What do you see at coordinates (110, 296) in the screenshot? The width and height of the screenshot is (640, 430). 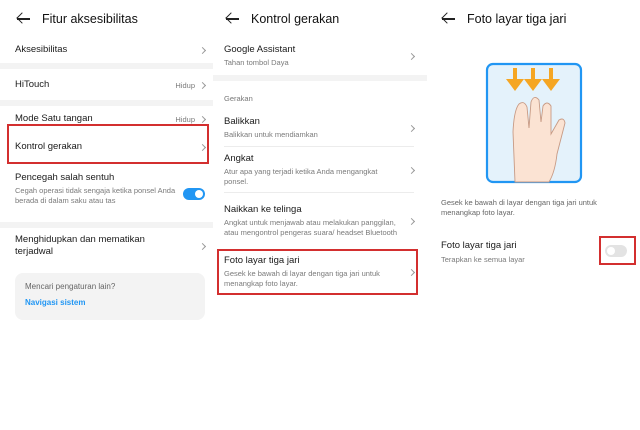 I see `suggestion-card: Mencari pengaturan lain? Navigasi sistem` at bounding box center [110, 296].